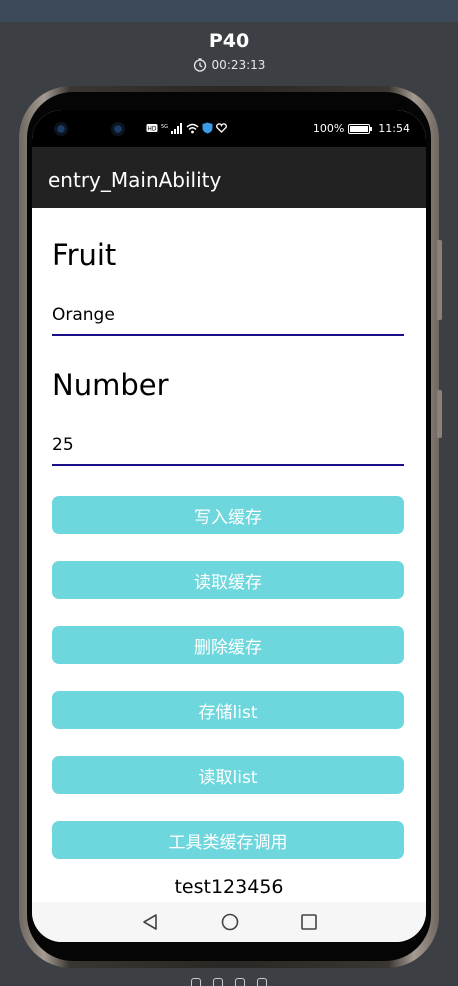 The height and width of the screenshot is (986, 458). I want to click on battery-percent: 100%, so click(328, 128).